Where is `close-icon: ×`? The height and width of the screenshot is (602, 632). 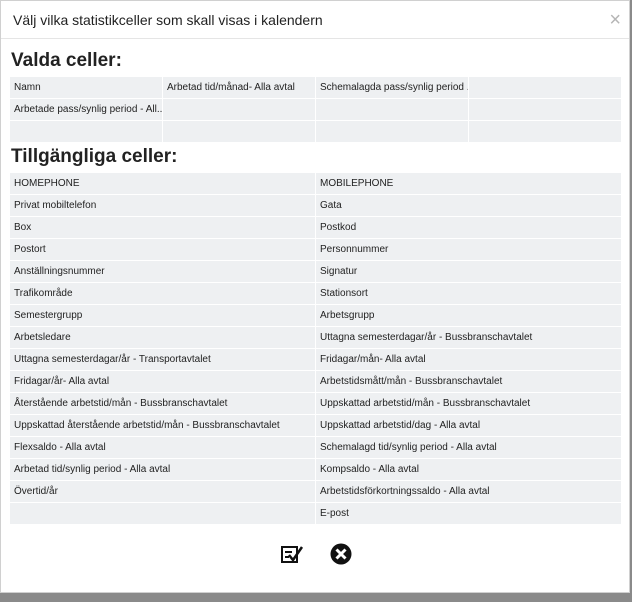 close-icon: × is located at coordinates (615, 20).